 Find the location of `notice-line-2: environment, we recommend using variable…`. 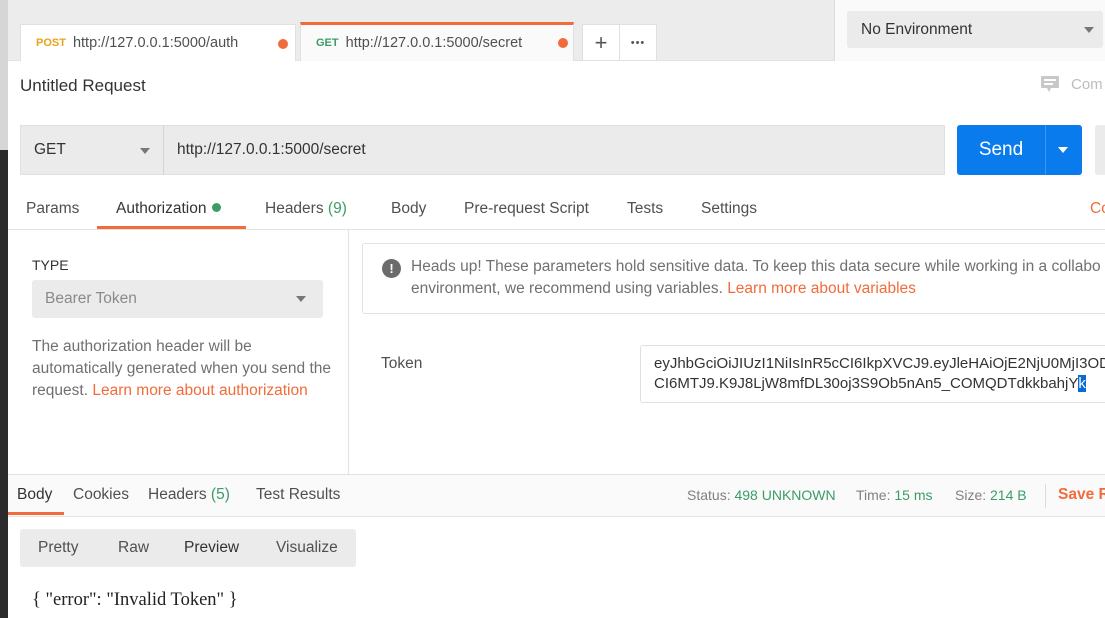

notice-line-2: environment, we recommend using variable… is located at coordinates (567, 288).